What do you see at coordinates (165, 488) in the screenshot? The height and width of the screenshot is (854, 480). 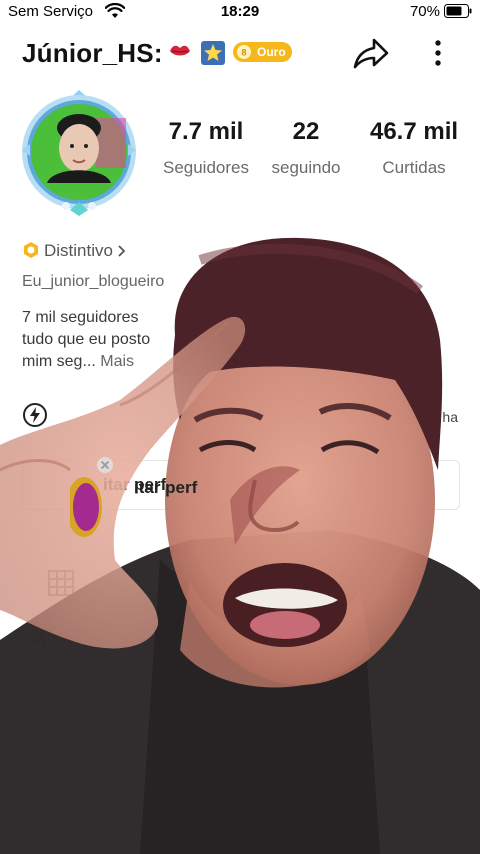 I see `edit-profile-visible-label: itar perf` at bounding box center [165, 488].